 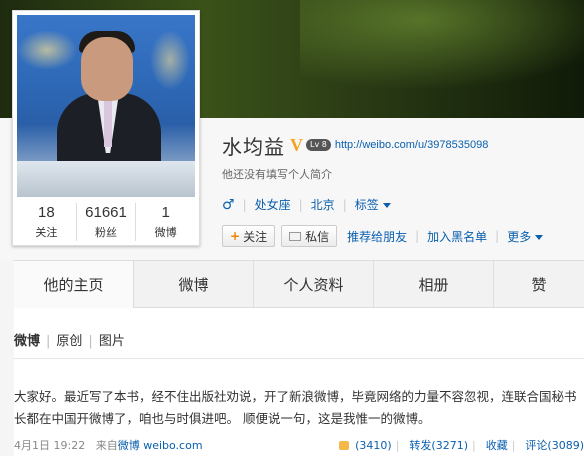 What do you see at coordinates (438, 445) in the screenshot?
I see `repost-link: 转发(3271)` at bounding box center [438, 445].